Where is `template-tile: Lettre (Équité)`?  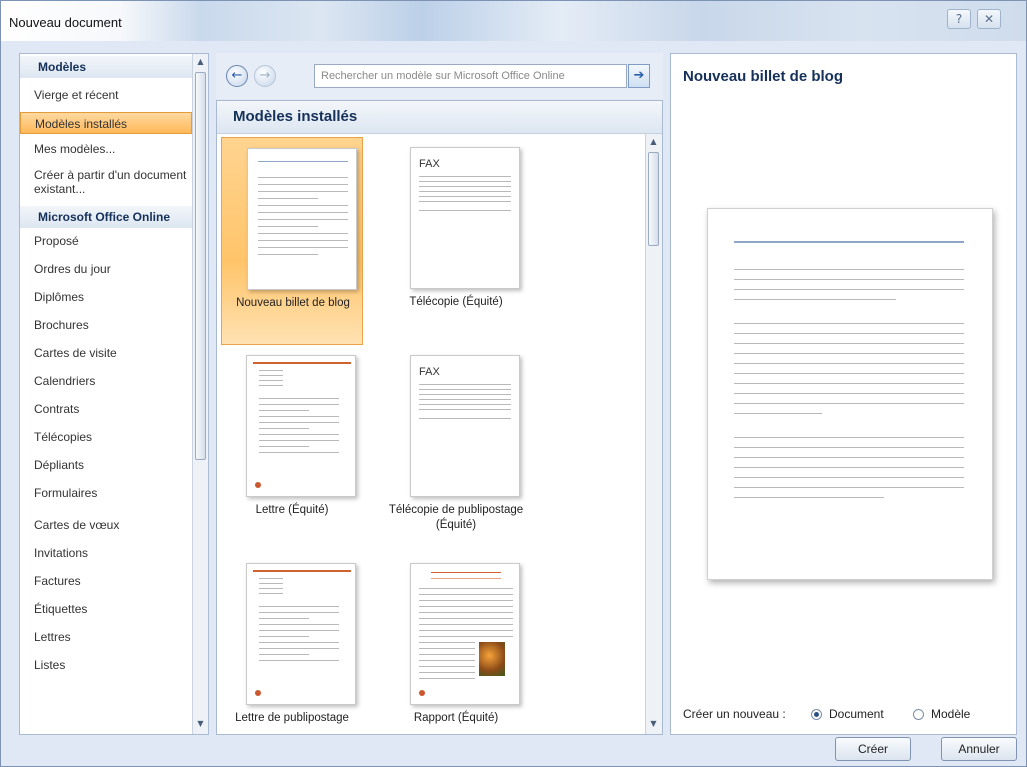 template-tile: Lettre (Équité) is located at coordinates (292, 449).